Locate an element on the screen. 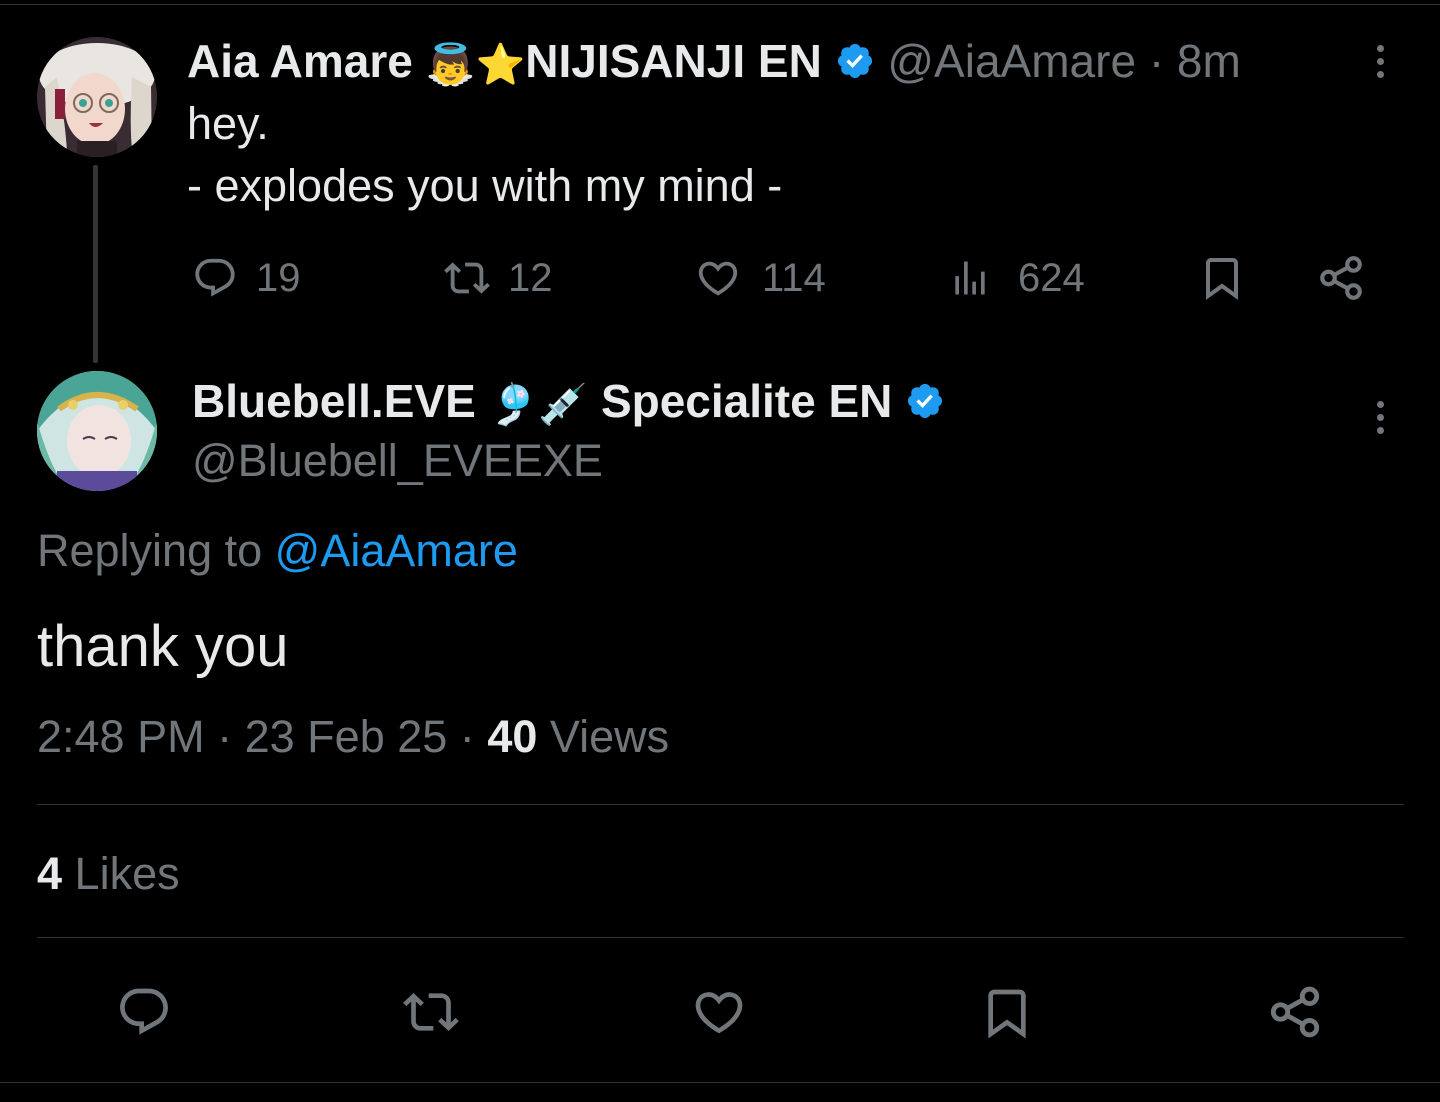 This screenshot has height=1102, width=1440. reply-timestamp: 2:48 PM · 23 Feb 25 · 40 Views is located at coordinates (353, 737).